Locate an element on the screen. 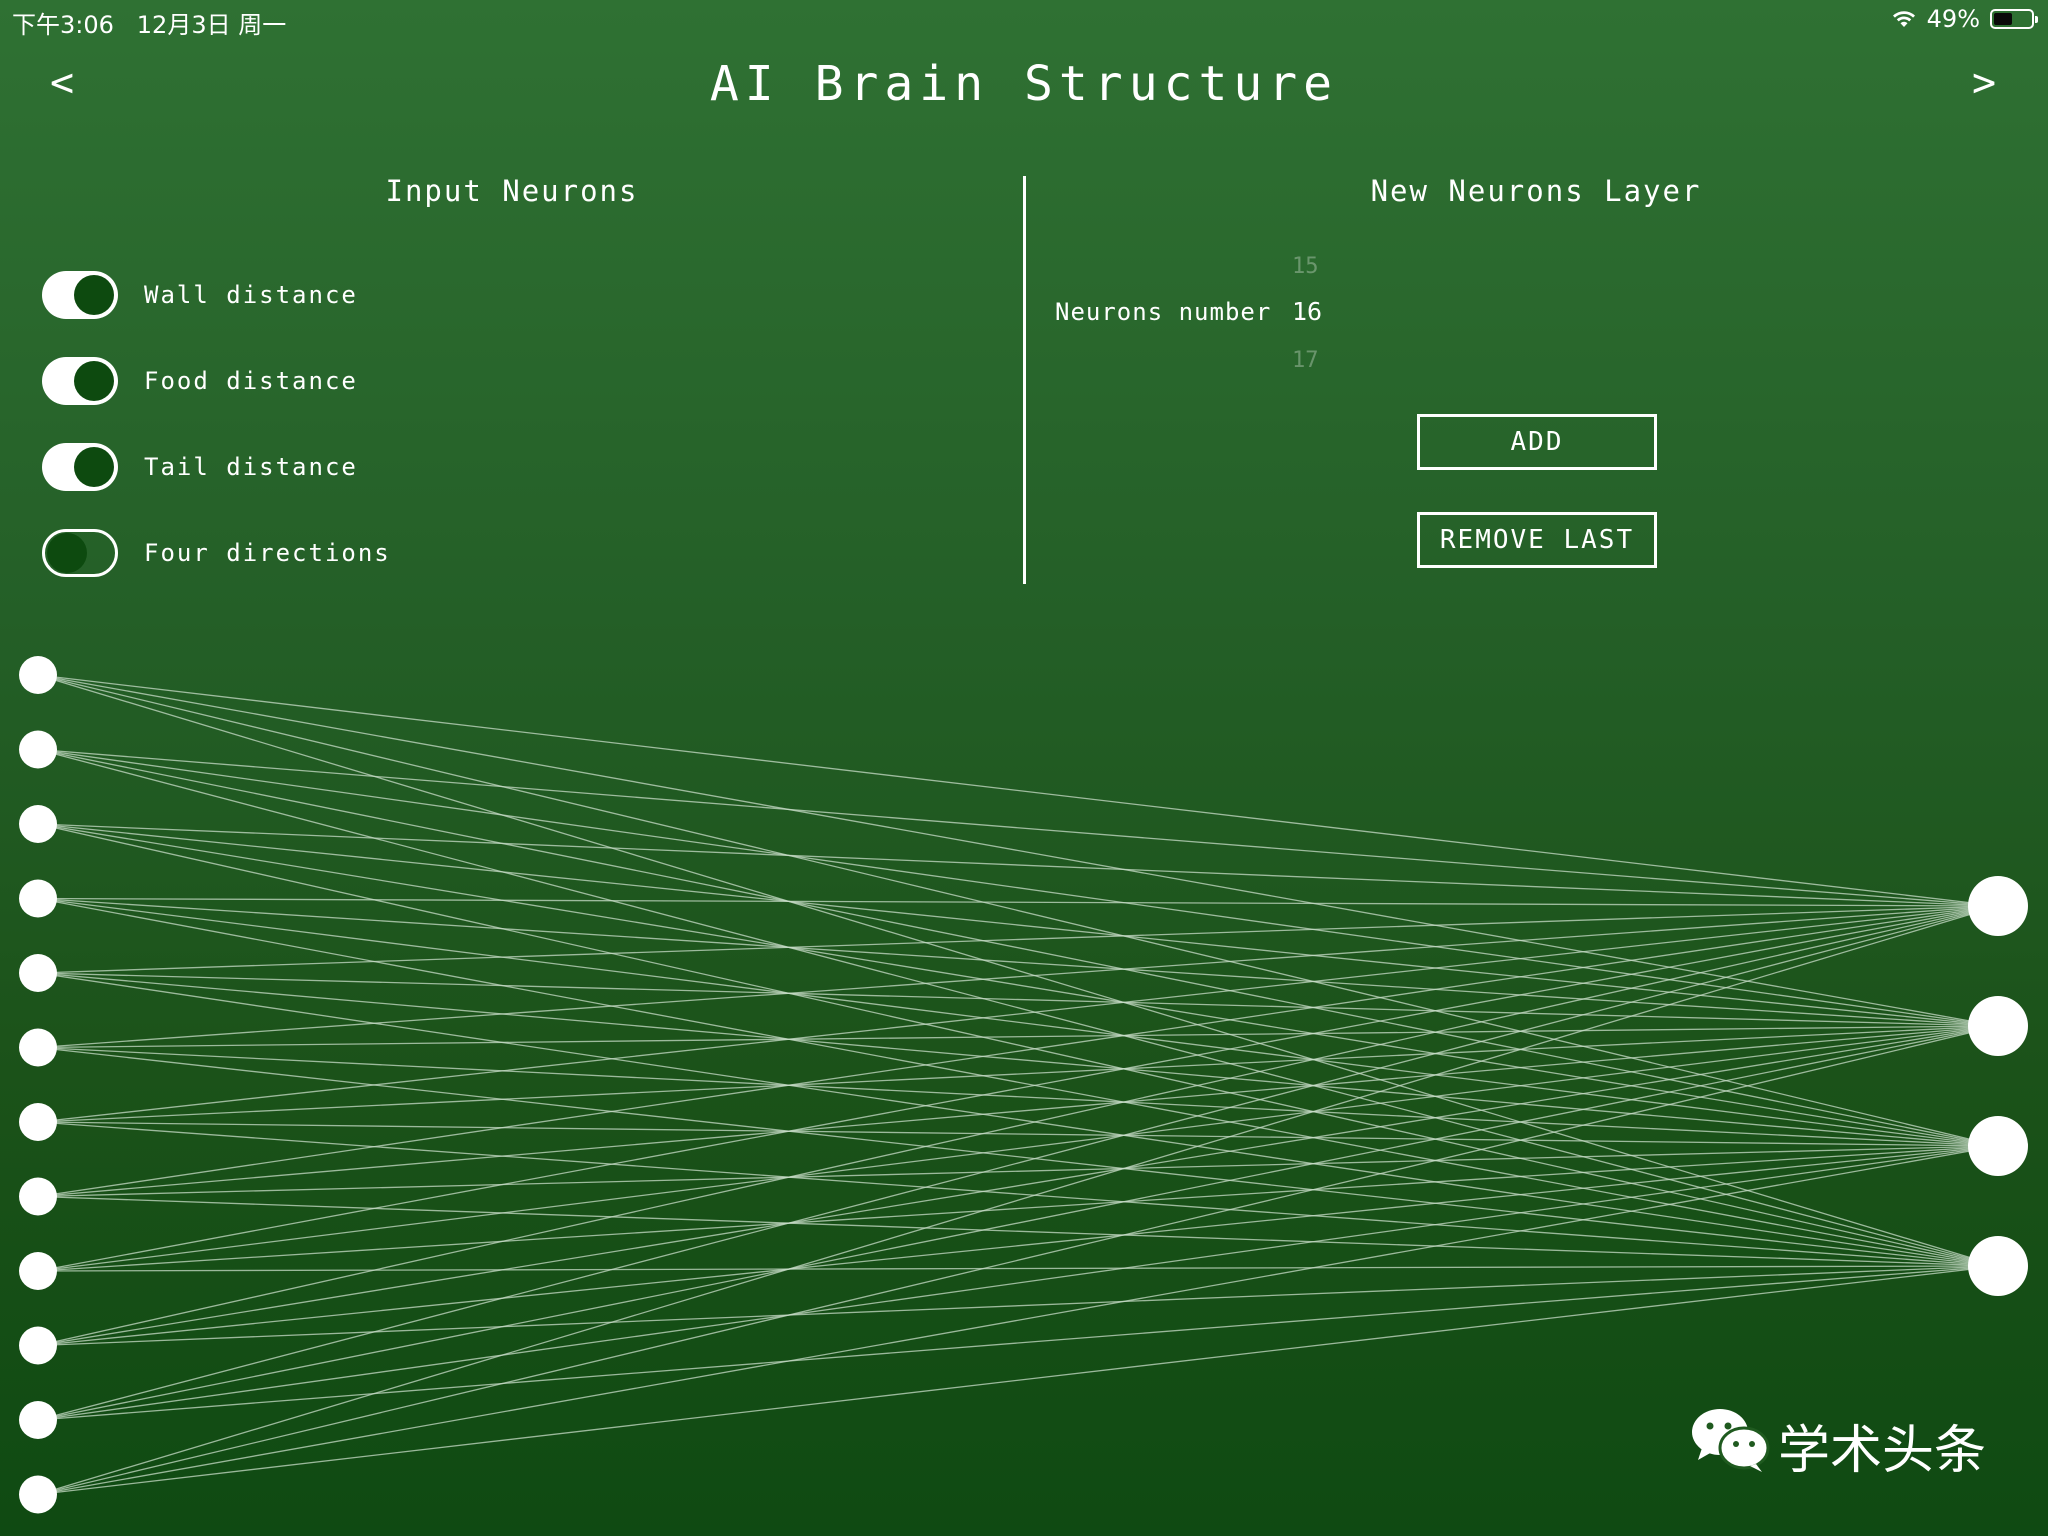 This screenshot has height=1536, width=2048. watermark: 学术头条 is located at coordinates (1837, 1445).